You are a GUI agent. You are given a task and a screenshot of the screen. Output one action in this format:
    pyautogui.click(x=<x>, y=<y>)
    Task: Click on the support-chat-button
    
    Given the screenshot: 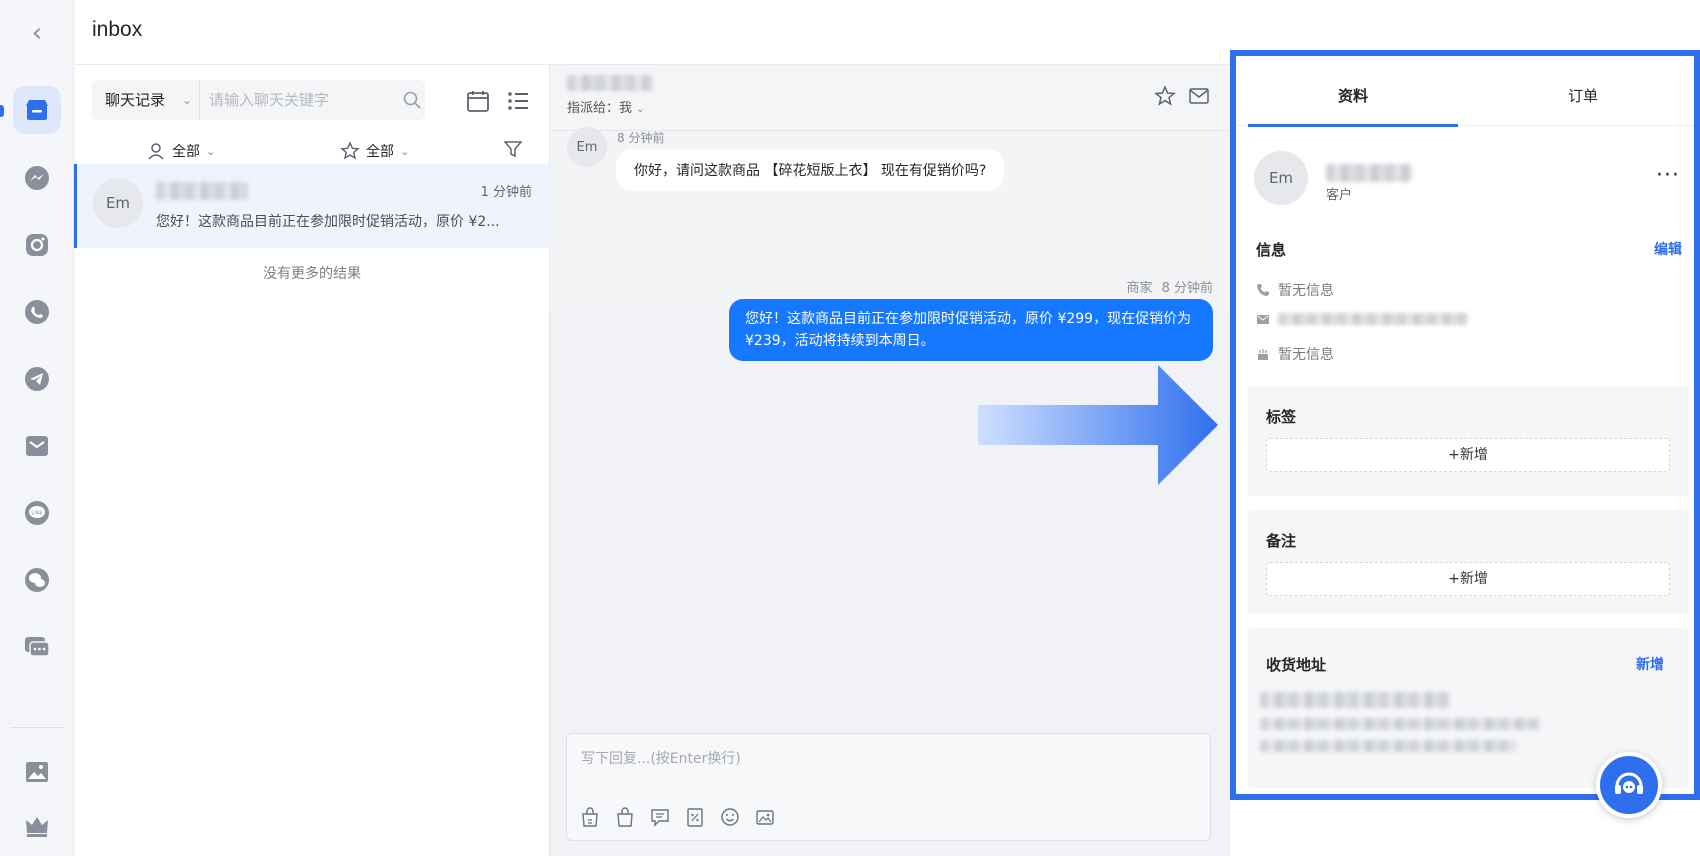 What is the action you would take?
    pyautogui.click(x=1629, y=785)
    